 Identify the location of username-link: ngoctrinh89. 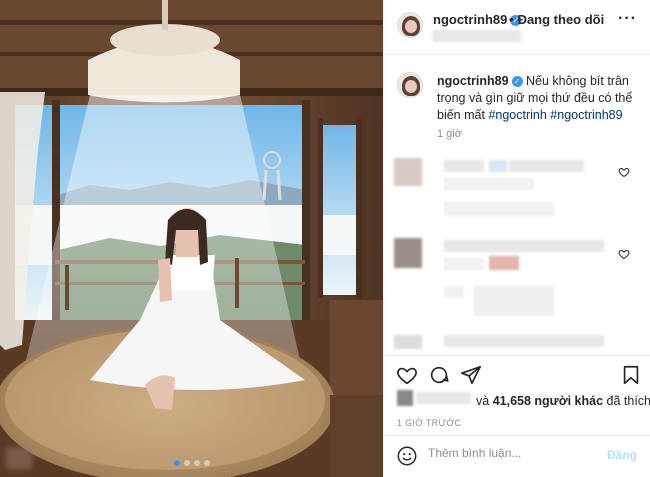
(470, 19).